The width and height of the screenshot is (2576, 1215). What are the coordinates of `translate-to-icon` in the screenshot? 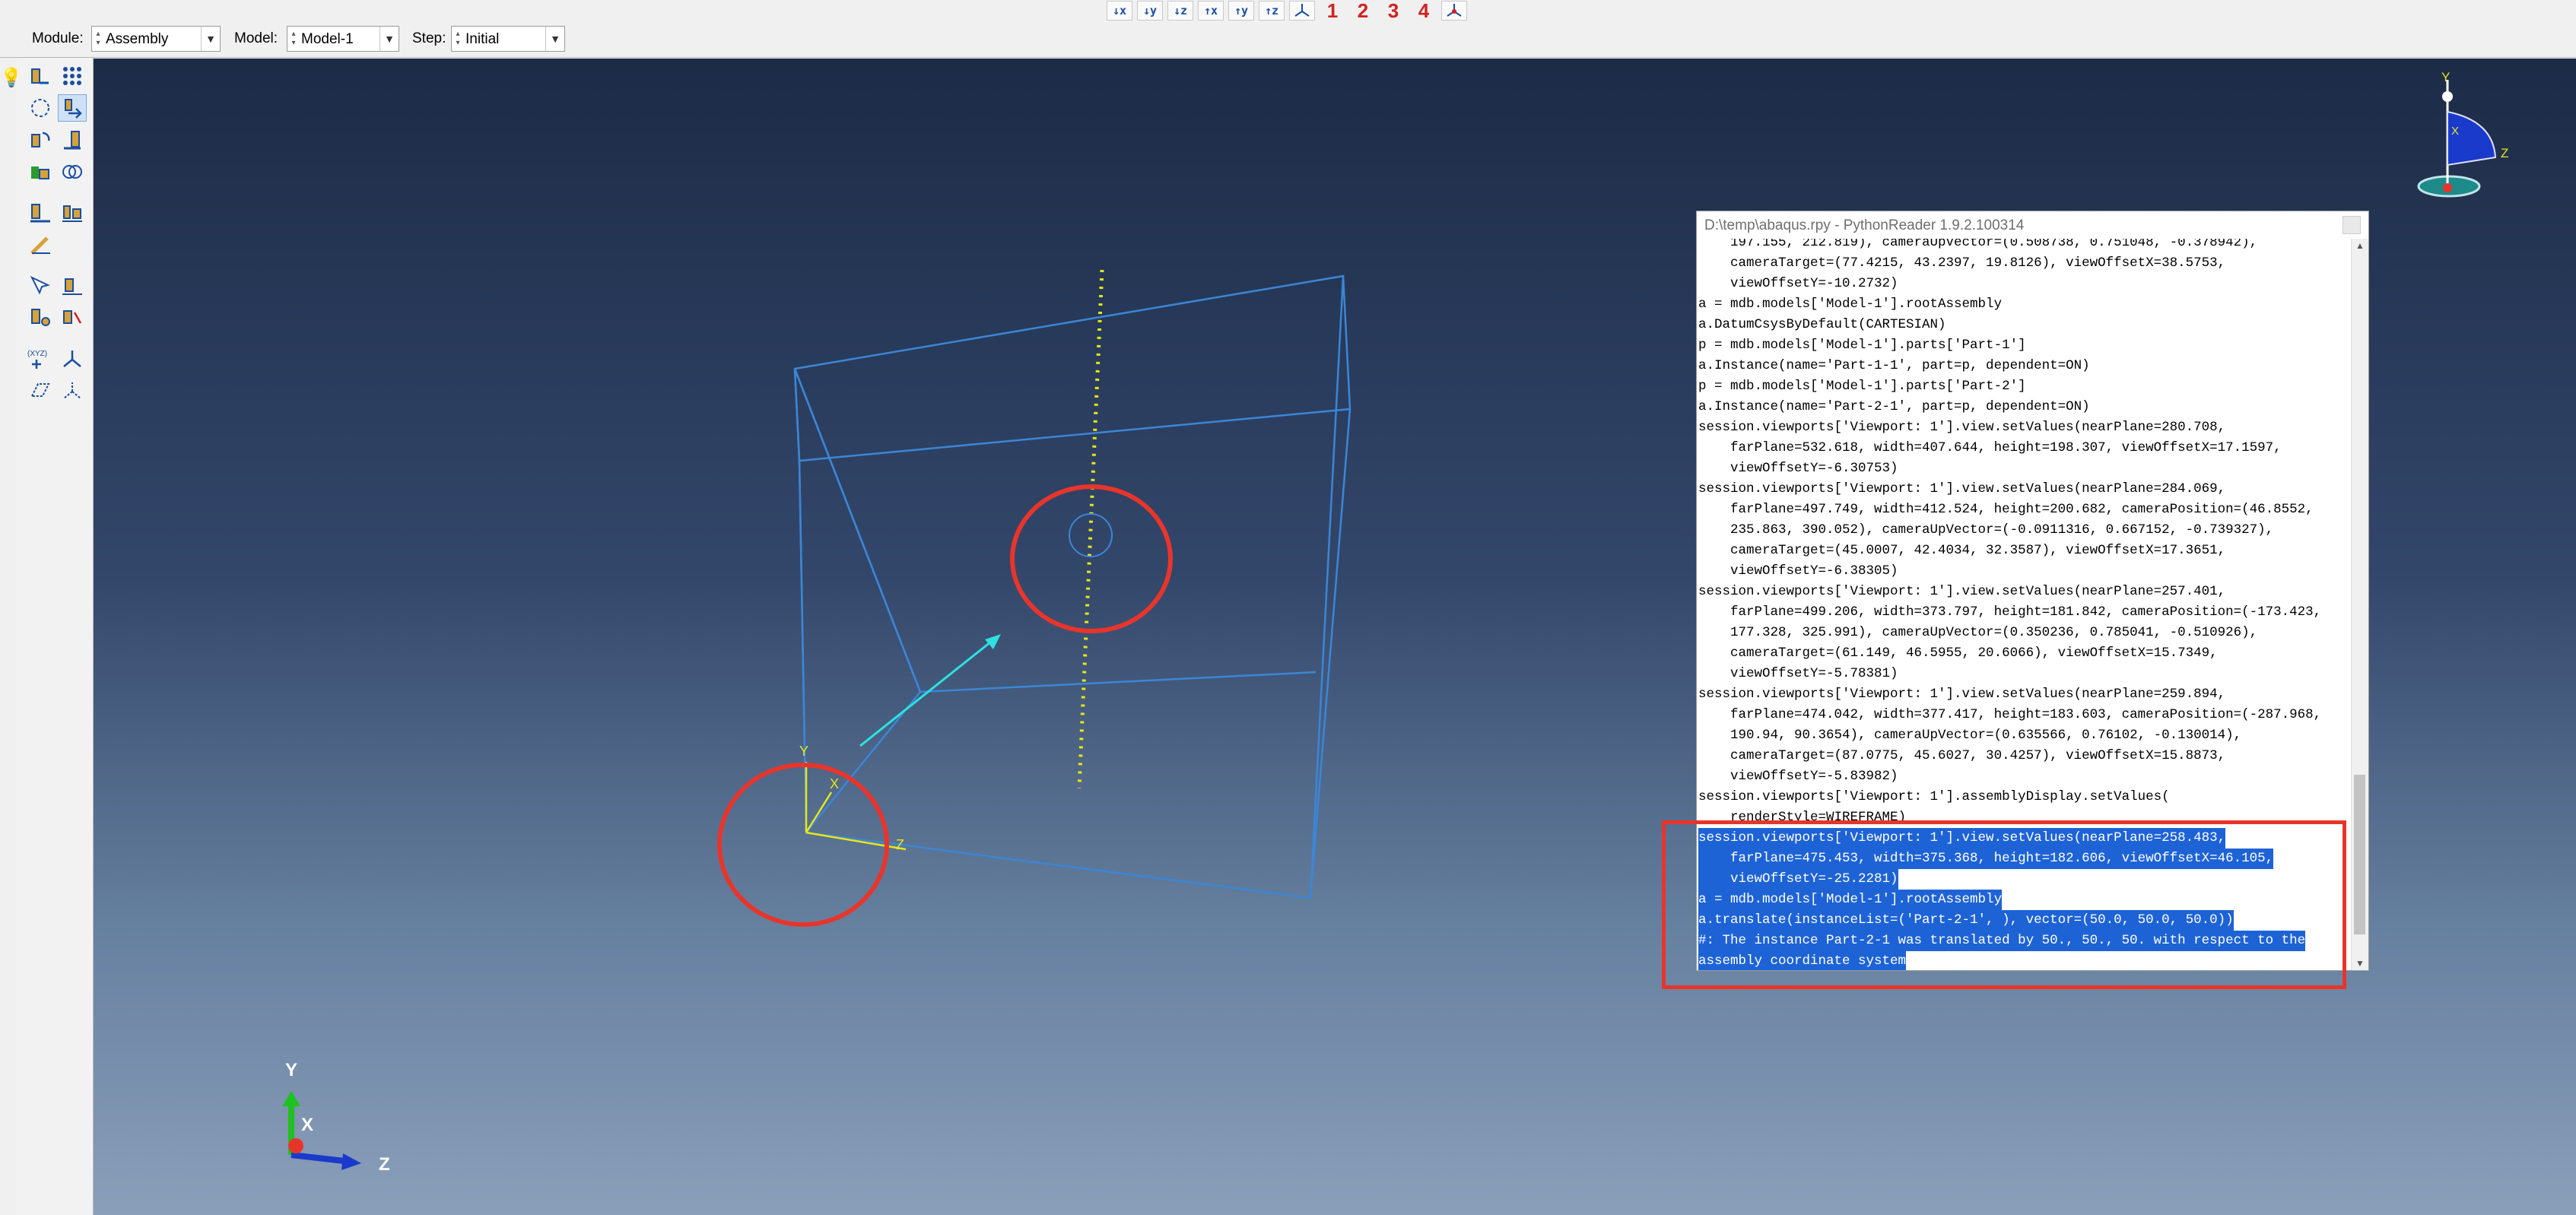 It's located at (72, 140).